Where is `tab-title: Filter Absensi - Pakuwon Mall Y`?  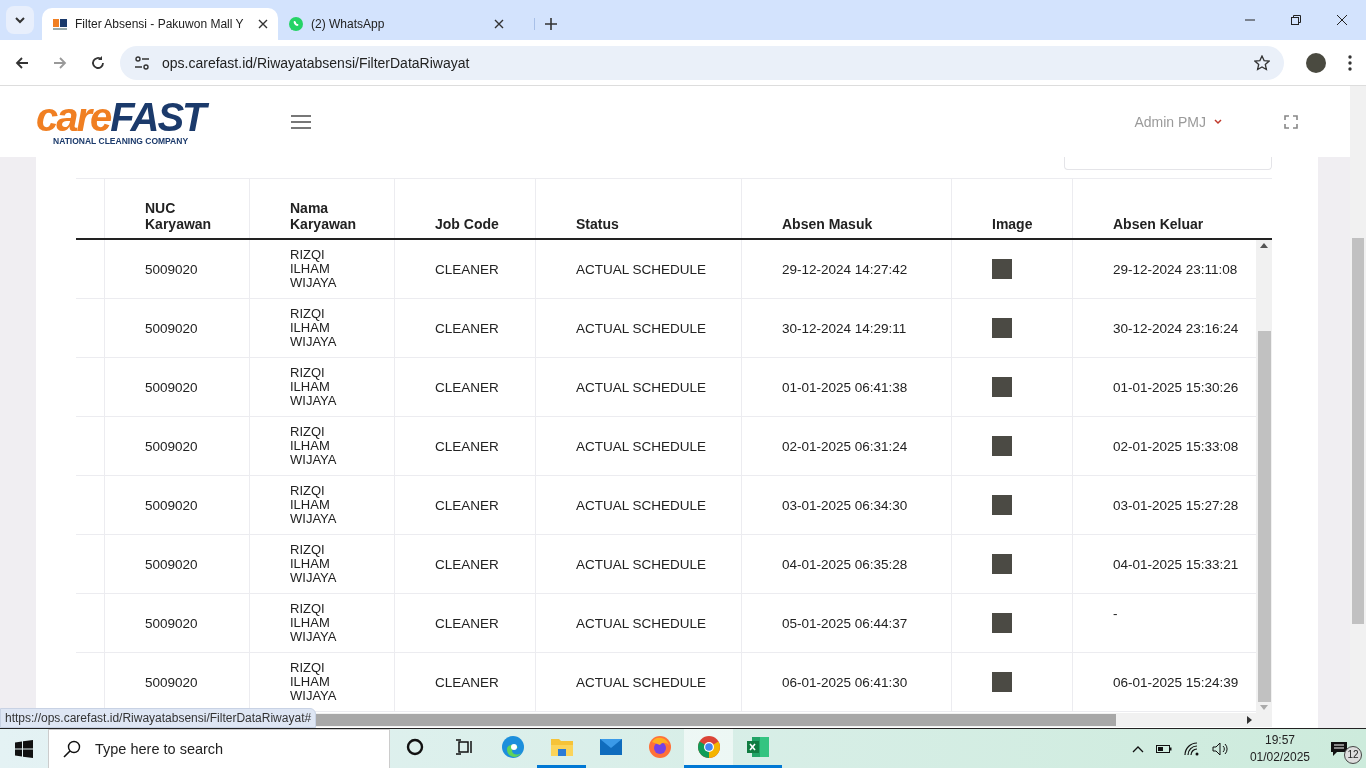 tab-title: Filter Absensi - Pakuwon Mall Y is located at coordinates (160, 24).